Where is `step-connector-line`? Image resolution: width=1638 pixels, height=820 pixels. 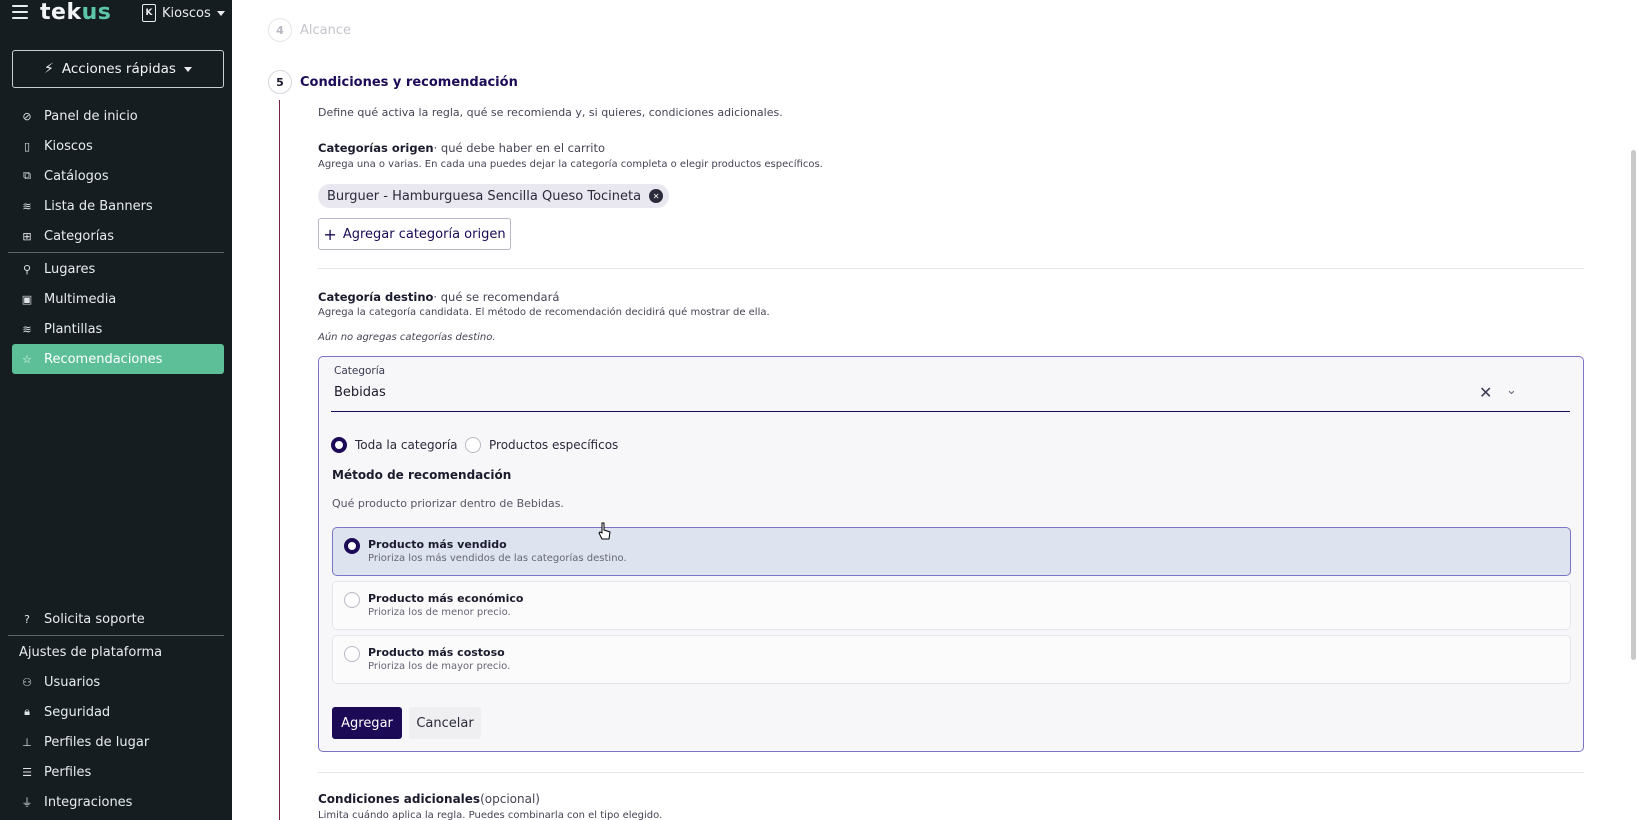
step-connector-line is located at coordinates (279, 460).